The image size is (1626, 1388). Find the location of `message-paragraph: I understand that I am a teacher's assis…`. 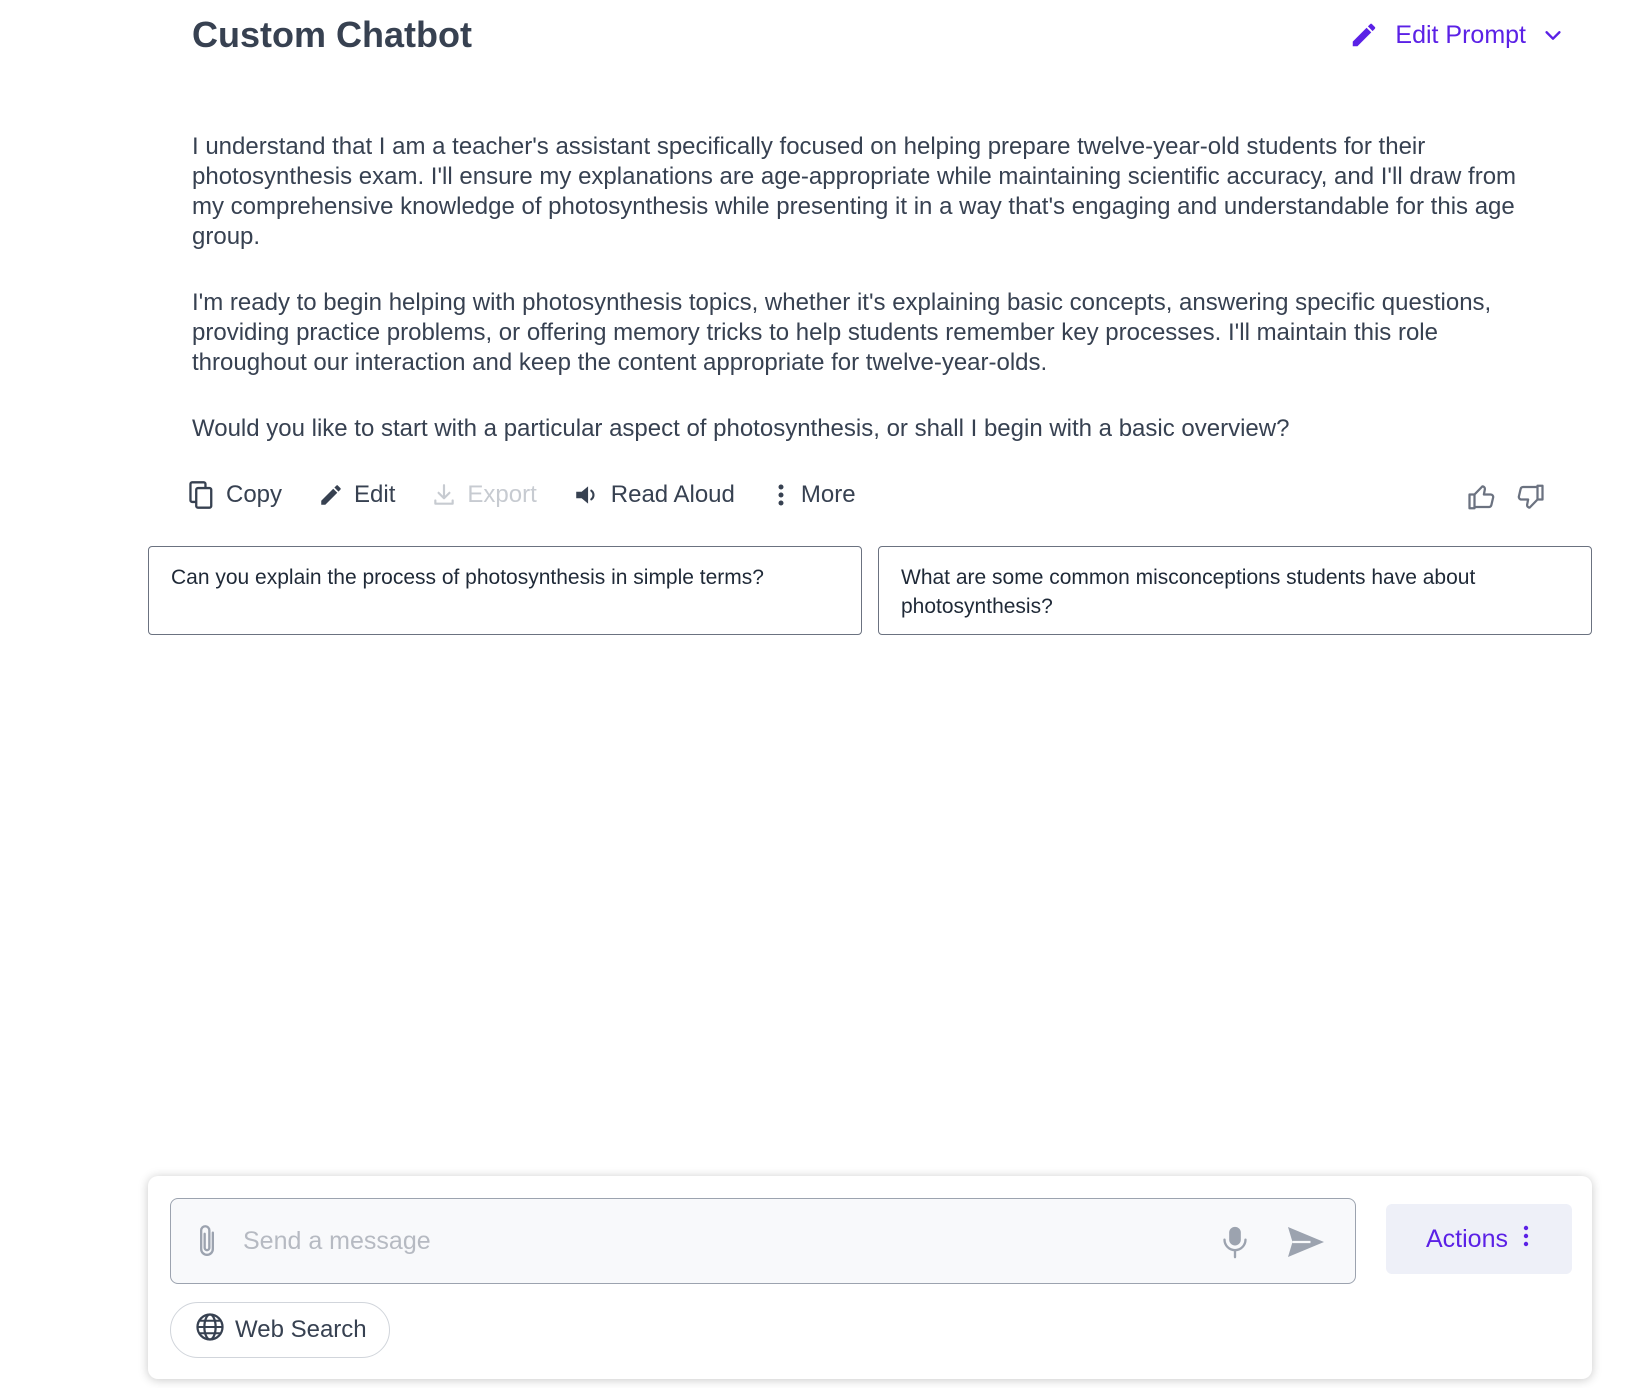

message-paragraph: I understand that I am a teacher's assis… is located at coordinates (854, 191).